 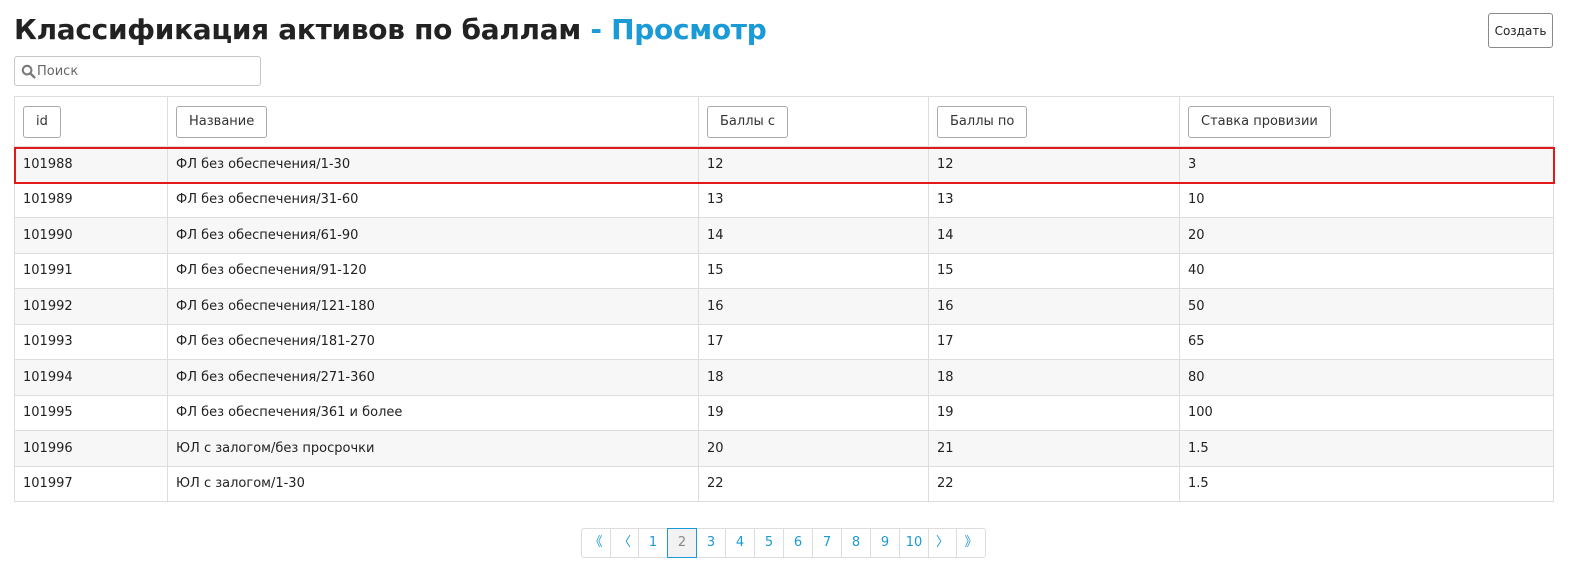 I want to click on table-row: 101989 ФЛ без обеспечения/31-60 13 13 10, so click(x=784, y=199).